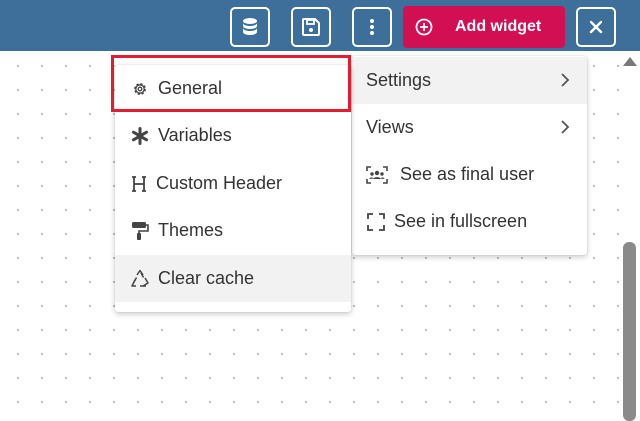  I want to click on vertical-dots-icon, so click(372, 27).